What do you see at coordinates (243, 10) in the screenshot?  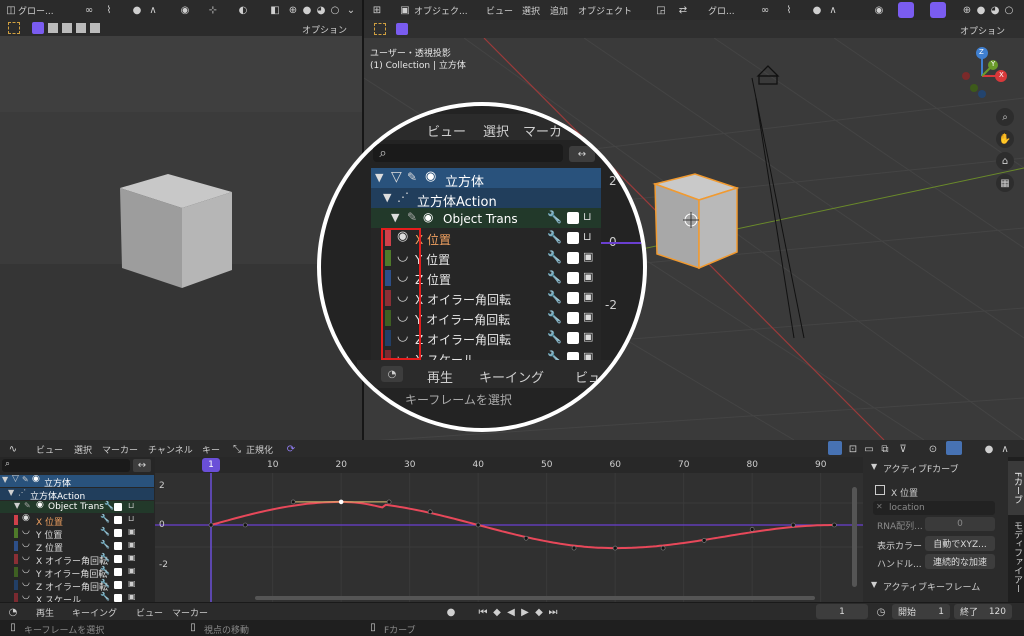 I see `overlay-icon: ◐` at bounding box center [243, 10].